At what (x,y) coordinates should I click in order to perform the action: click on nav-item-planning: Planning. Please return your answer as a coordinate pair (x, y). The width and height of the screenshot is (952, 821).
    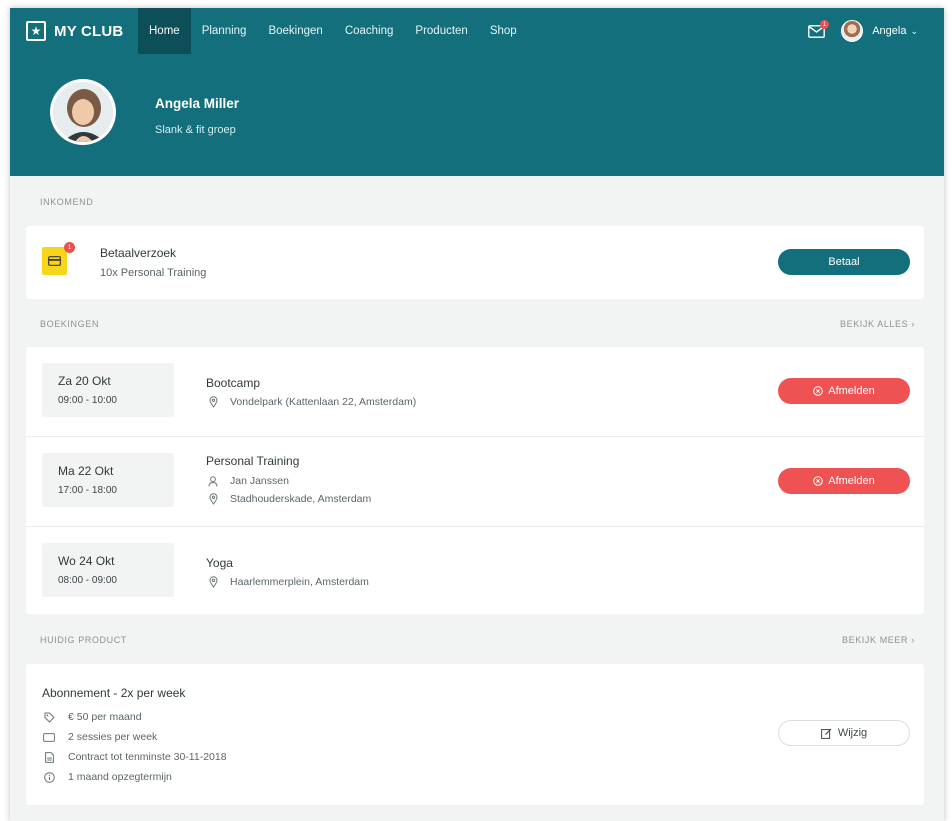
    Looking at the image, I should click on (224, 31).